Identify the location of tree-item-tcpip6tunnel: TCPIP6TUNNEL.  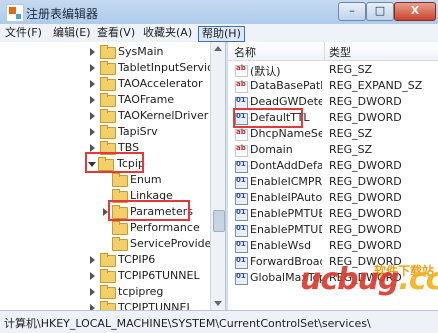
(105, 276).